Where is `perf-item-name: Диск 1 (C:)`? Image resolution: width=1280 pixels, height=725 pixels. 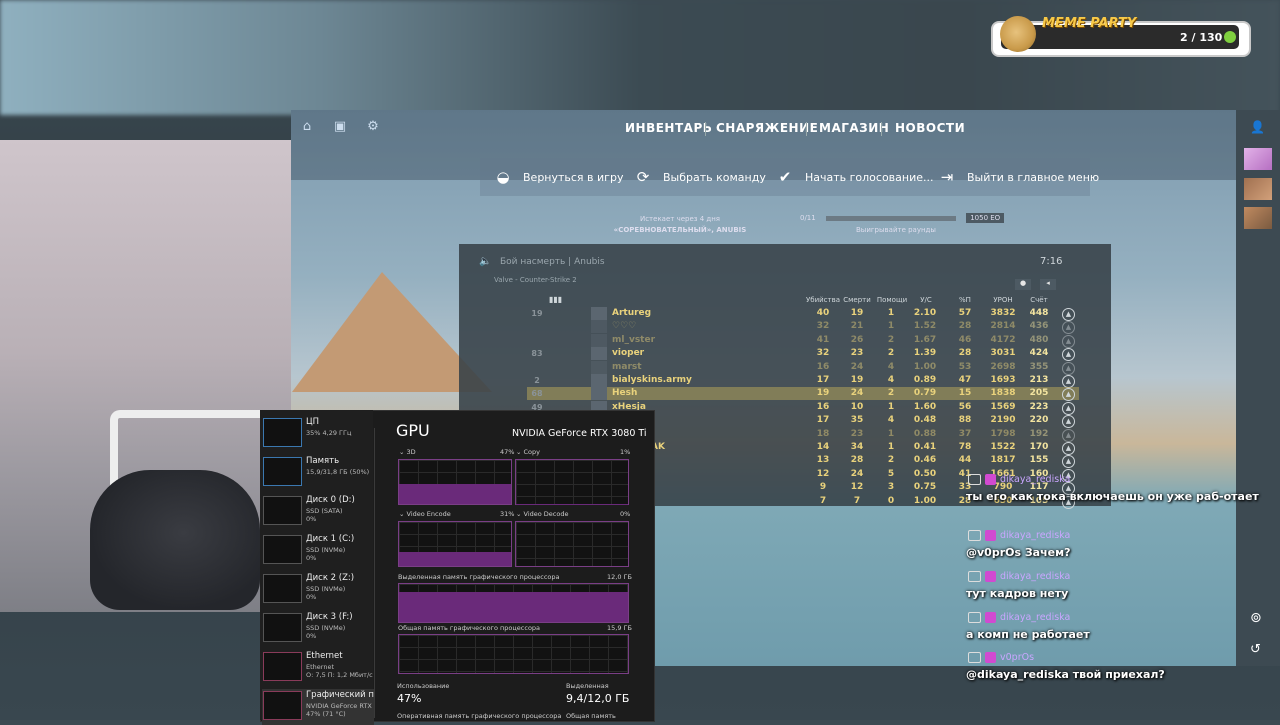
perf-item-name: Диск 1 (C:) is located at coordinates (330, 539).